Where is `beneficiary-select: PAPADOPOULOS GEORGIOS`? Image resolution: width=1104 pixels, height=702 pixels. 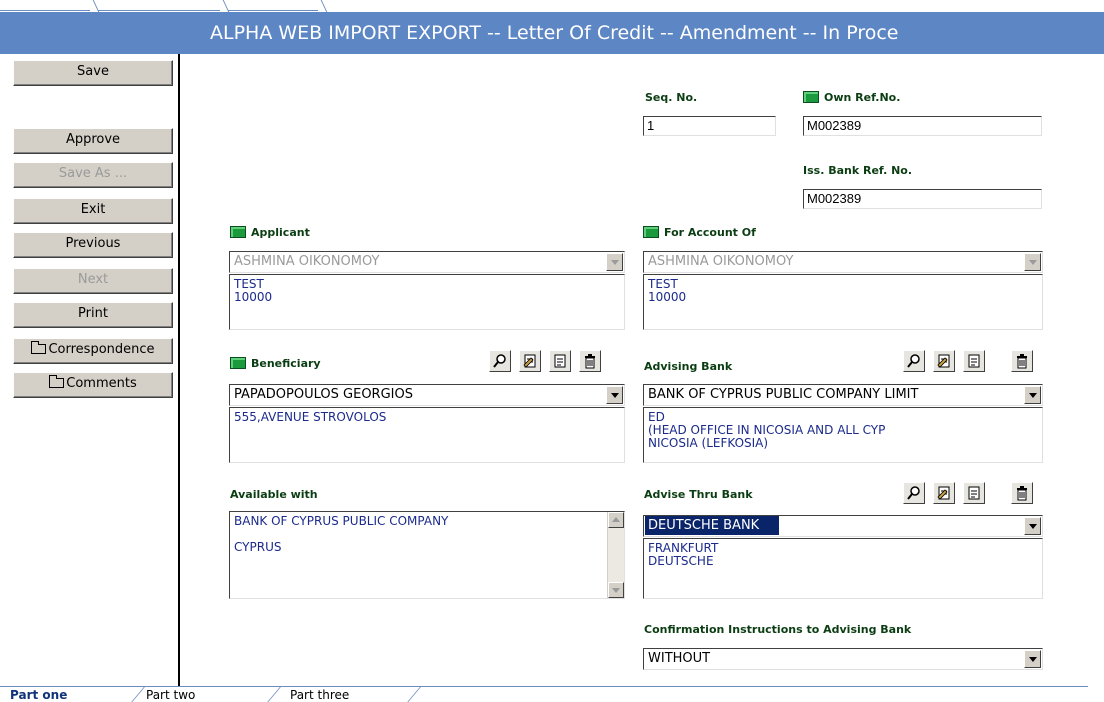 beneficiary-select: PAPADOPOULOS GEORGIOS is located at coordinates (427, 395).